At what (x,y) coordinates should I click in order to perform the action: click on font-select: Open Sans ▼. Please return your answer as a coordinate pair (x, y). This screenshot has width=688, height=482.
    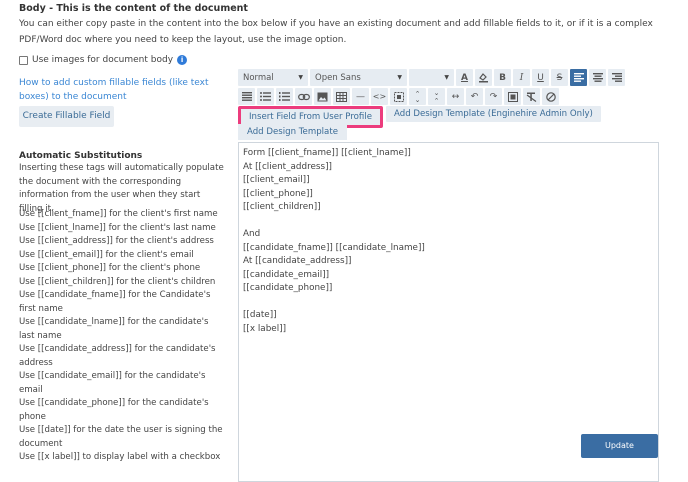
    Looking at the image, I should click on (358, 77).